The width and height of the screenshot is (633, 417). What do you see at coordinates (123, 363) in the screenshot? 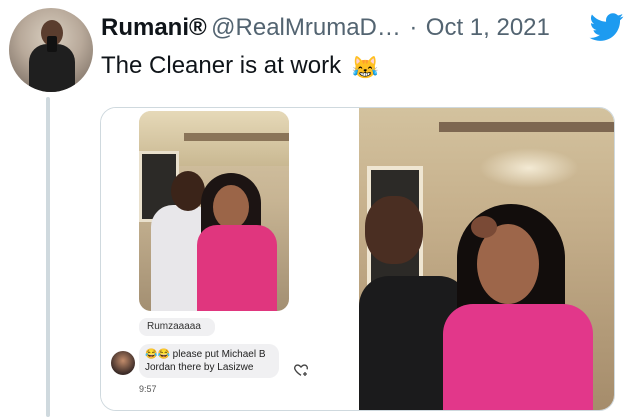
I see `message-avatar` at bounding box center [123, 363].